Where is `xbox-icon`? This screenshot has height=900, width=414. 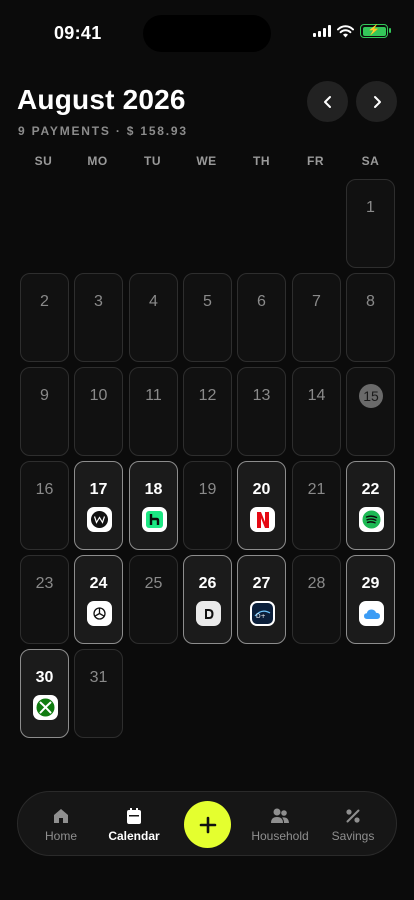 xbox-icon is located at coordinates (45, 707).